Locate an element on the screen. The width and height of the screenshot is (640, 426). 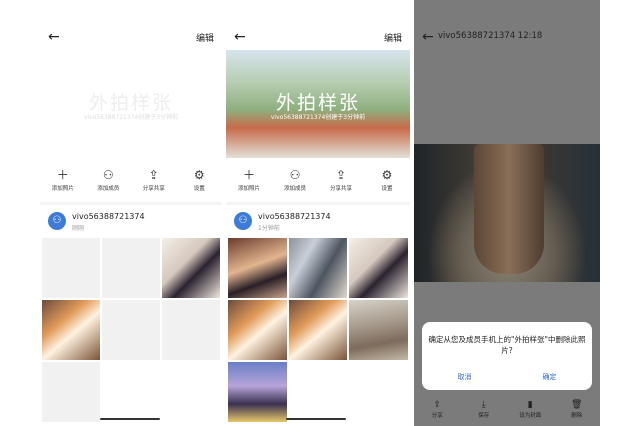
top-bar: ← vivo56388721374 12:18 is located at coordinates (507, 38).